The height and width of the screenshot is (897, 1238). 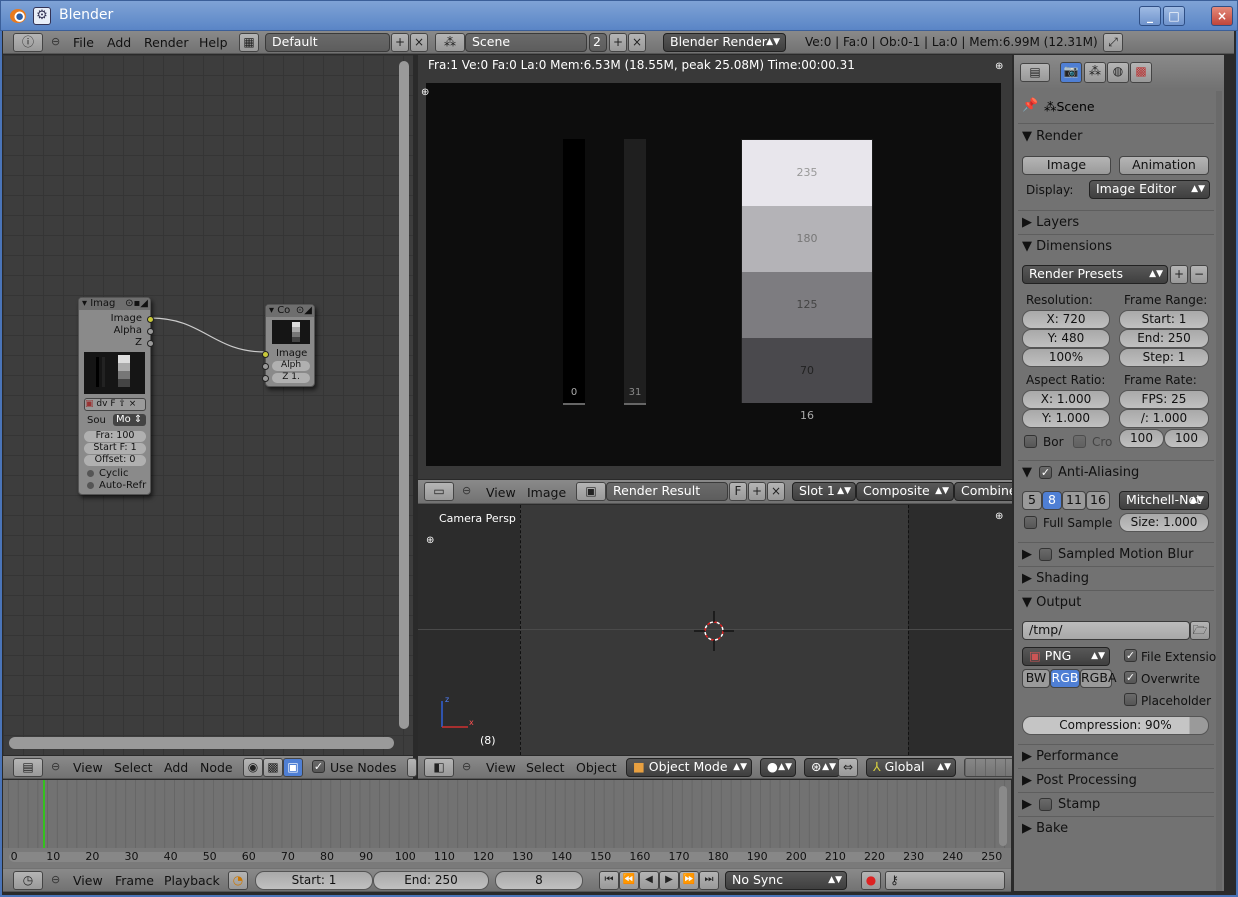 I want to click on pivot-point-dropdown: ⊛ ▲▼, so click(x=822, y=767).